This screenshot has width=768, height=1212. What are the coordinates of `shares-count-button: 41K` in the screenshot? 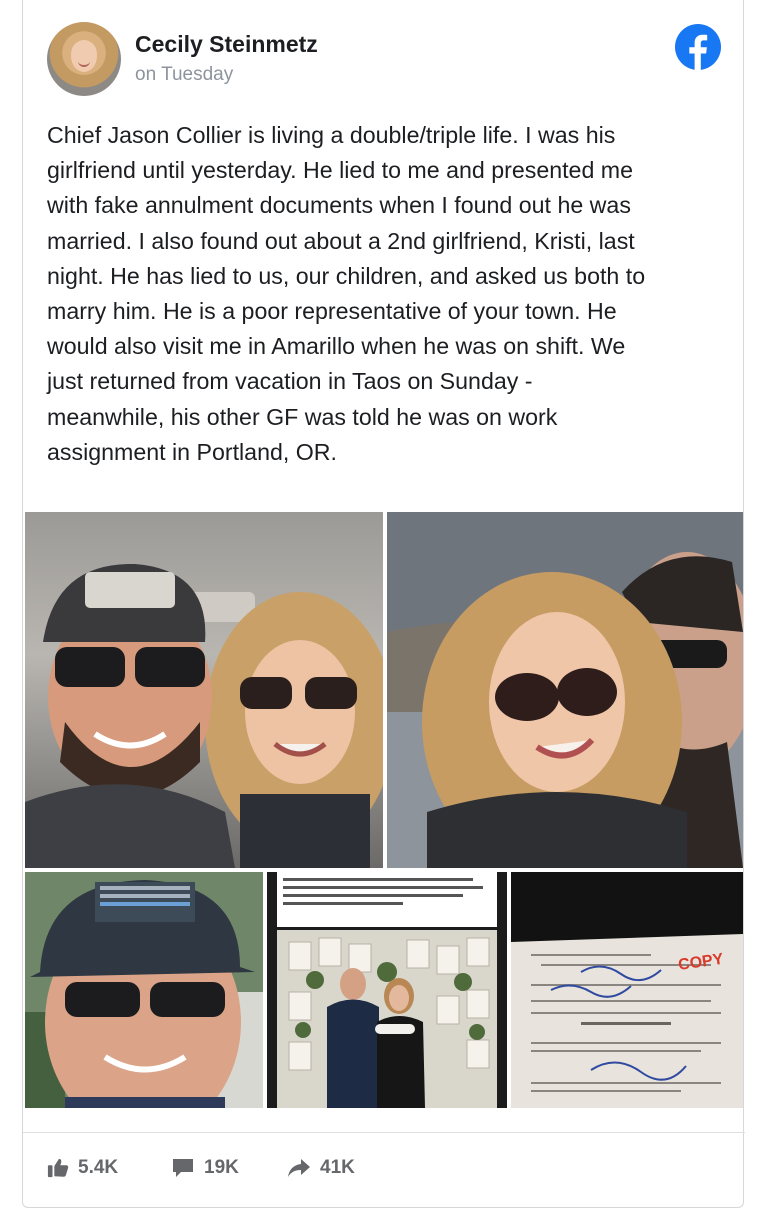 It's located at (321, 1168).